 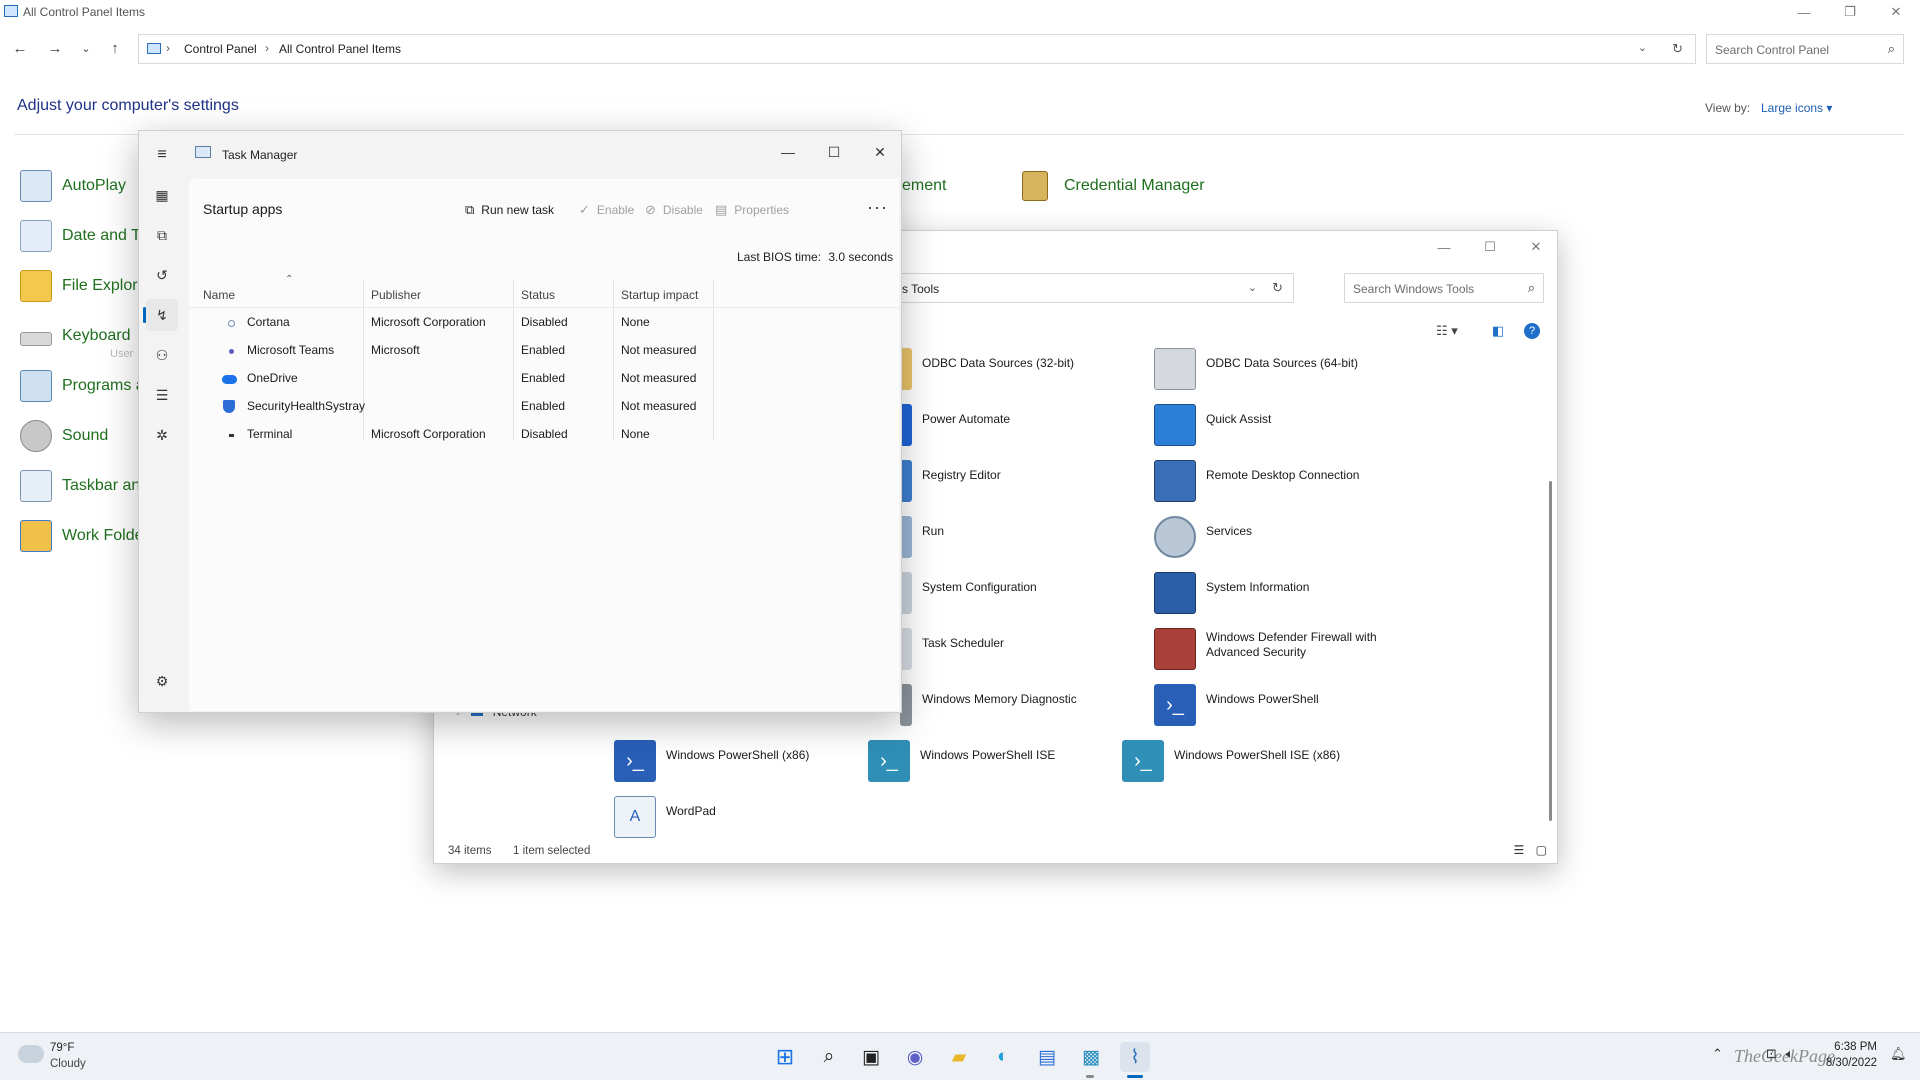 What do you see at coordinates (1550, 651) in the screenshot?
I see `vertical-scrollbar` at bounding box center [1550, 651].